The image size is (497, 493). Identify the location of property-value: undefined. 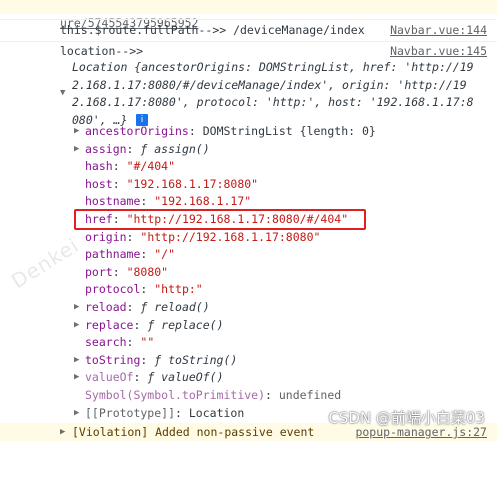
(310, 395).